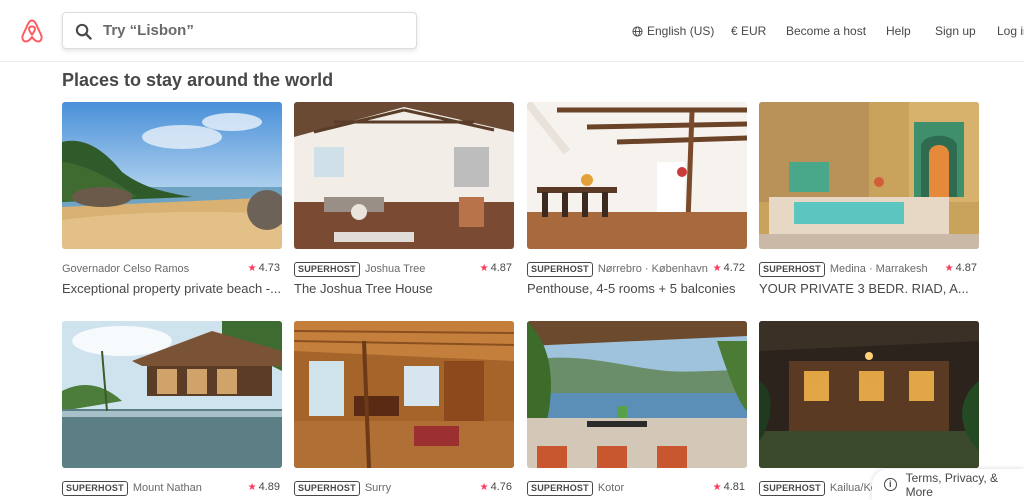 The width and height of the screenshot is (1024, 500). I want to click on listing-card: SUPERHOST Kotor ★ 4.81, so click(637, 409).